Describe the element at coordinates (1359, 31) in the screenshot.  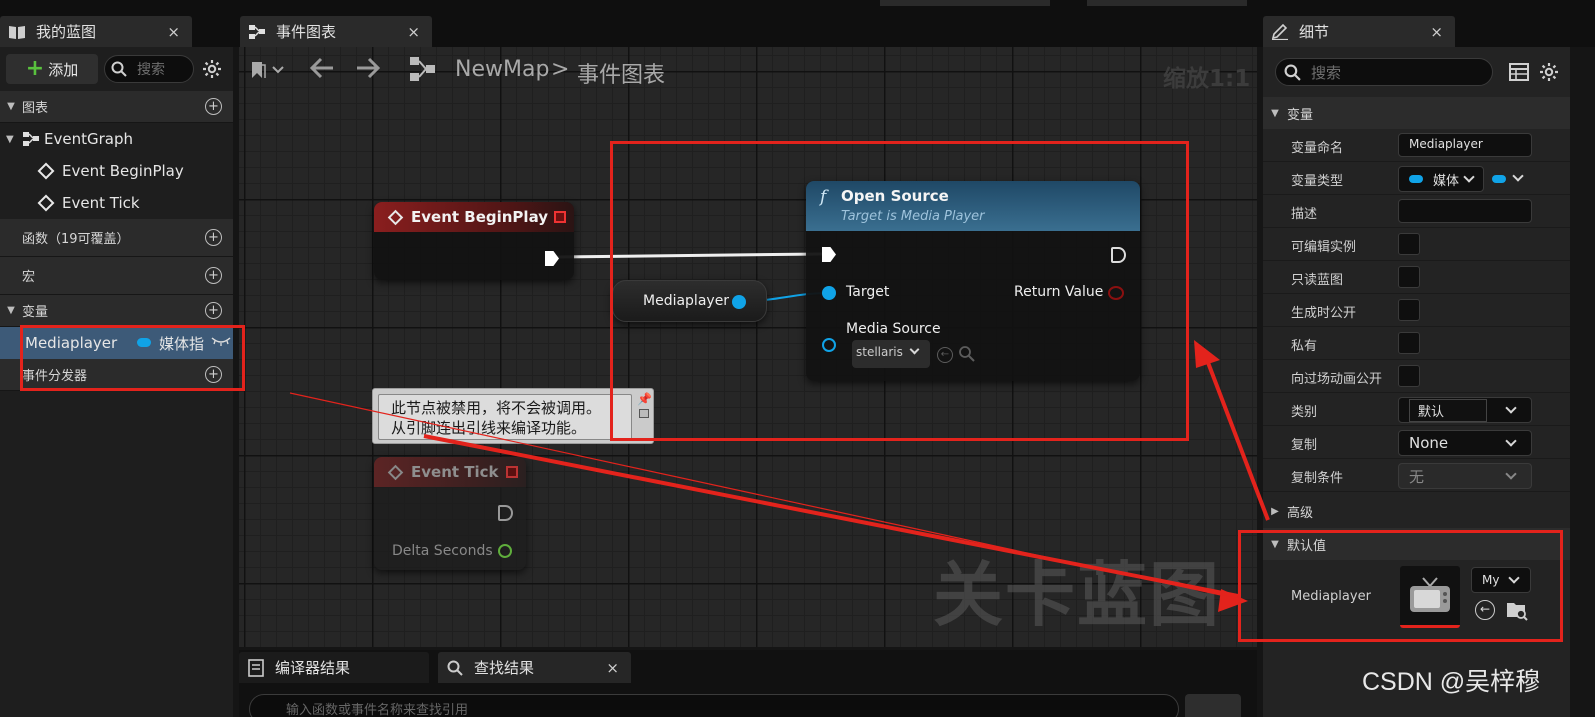
I see `tab-details: 细节 ×` at that location.